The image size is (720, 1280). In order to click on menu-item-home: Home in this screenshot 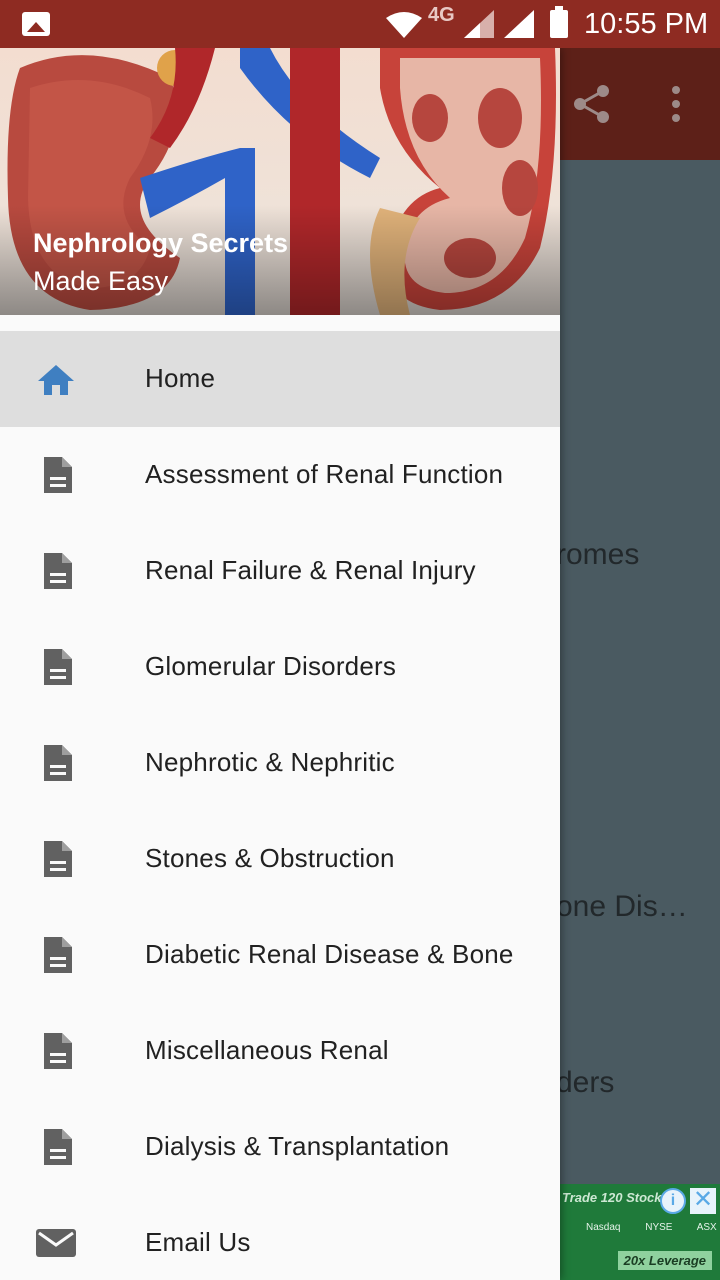, I will do `click(280, 379)`.